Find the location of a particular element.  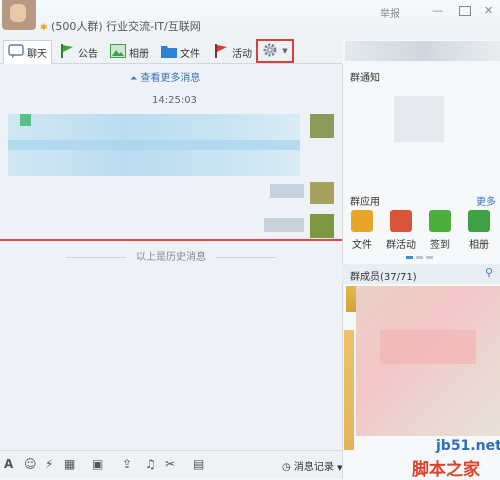

tab-chat-label: 聊天 is located at coordinates (37, 54).